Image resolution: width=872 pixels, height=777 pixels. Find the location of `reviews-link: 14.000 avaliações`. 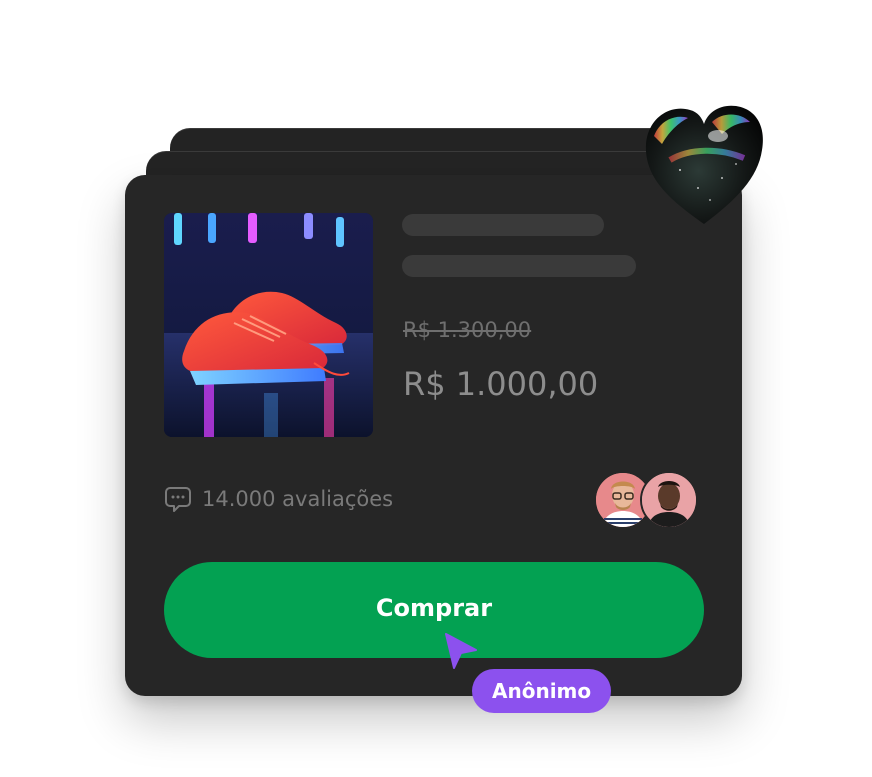

reviews-link: 14.000 avaliações is located at coordinates (278, 499).